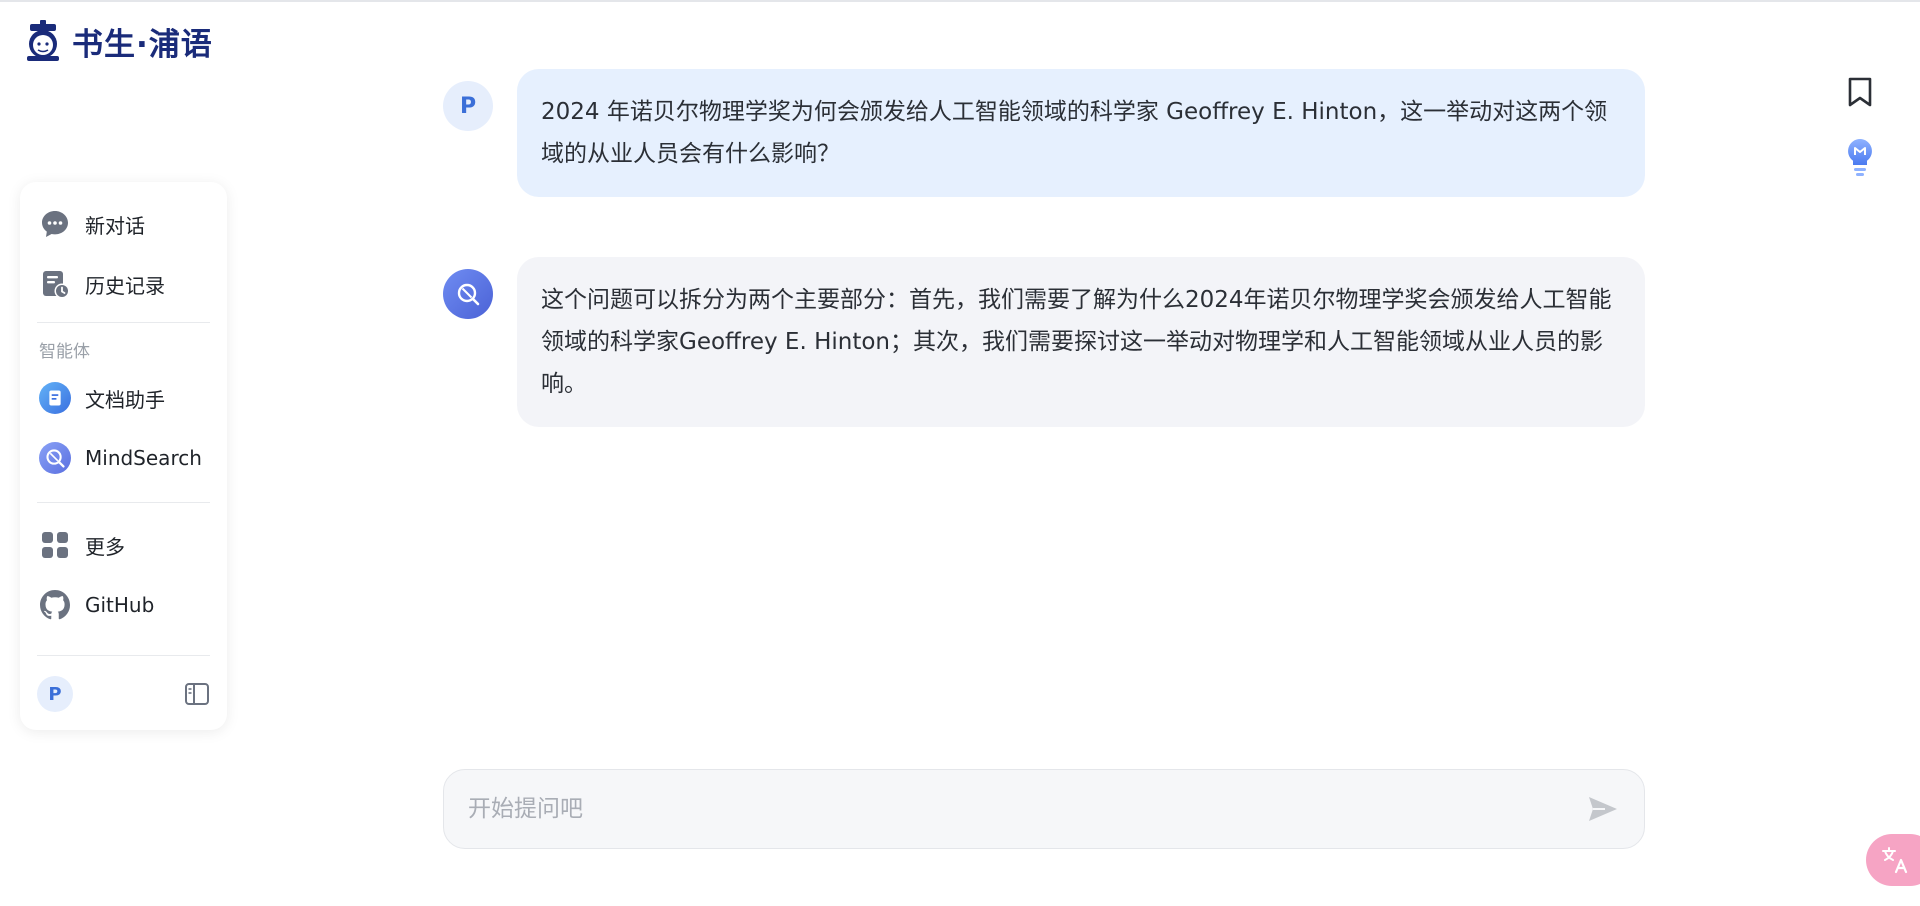  Describe the element at coordinates (43, 40) in the screenshot. I see `scholar-mascot-icon` at that location.